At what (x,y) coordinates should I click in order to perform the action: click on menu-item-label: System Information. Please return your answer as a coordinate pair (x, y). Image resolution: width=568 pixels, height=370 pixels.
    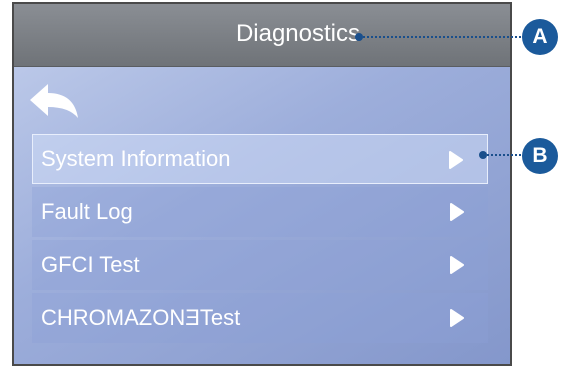
    Looking at the image, I should click on (136, 158).